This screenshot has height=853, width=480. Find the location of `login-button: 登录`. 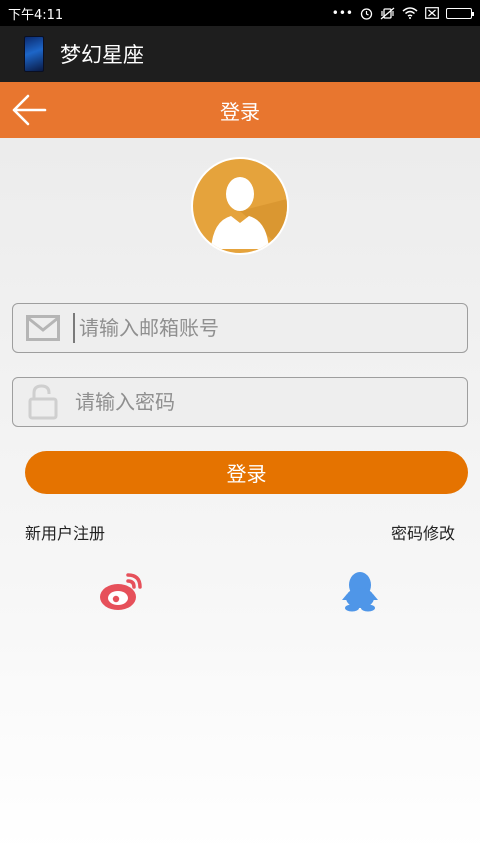

login-button: 登录 is located at coordinates (246, 472).